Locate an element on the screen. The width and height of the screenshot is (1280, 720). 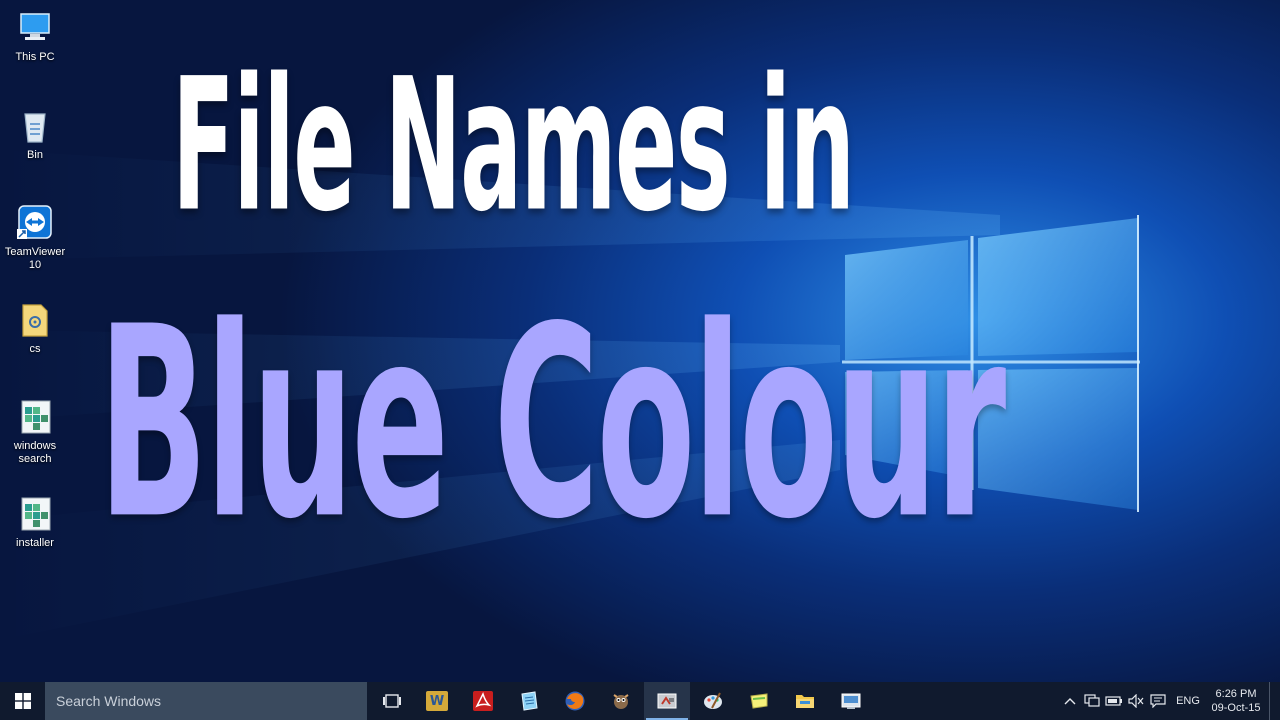
notes-icon is located at coordinates (759, 701).